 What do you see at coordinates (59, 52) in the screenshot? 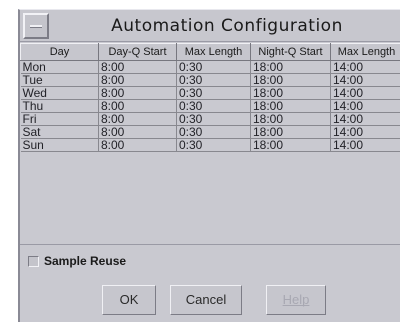
I see `column-header-day: Day` at bounding box center [59, 52].